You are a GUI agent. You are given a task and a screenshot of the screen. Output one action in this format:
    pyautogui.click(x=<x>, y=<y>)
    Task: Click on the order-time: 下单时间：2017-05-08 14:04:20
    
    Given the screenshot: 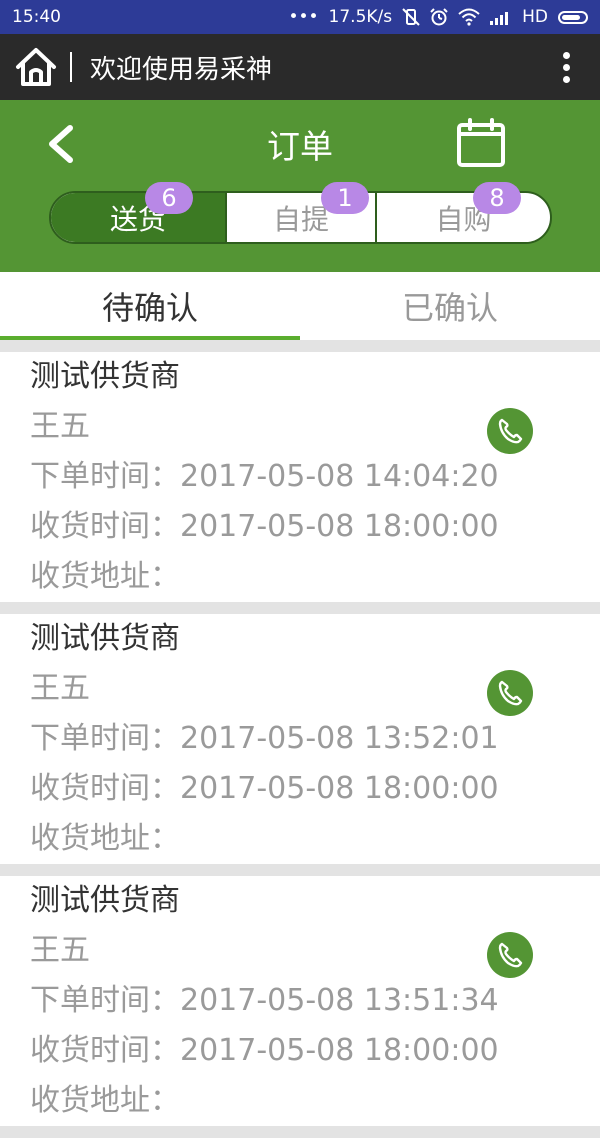 What is the action you would take?
    pyautogui.click(x=264, y=476)
    